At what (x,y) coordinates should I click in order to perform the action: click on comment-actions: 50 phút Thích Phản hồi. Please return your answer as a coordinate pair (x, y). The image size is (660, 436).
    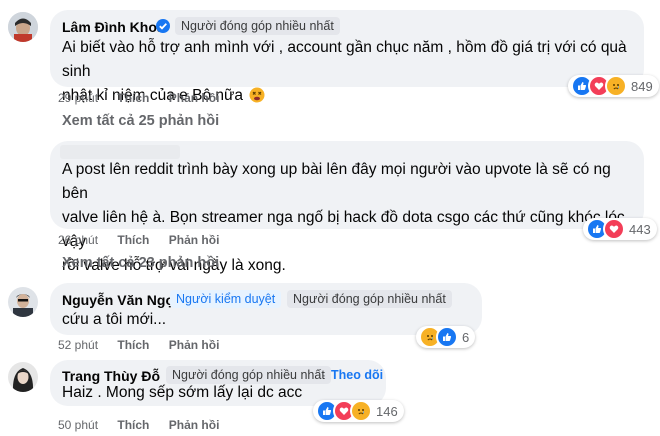
    Looking at the image, I should click on (138, 425).